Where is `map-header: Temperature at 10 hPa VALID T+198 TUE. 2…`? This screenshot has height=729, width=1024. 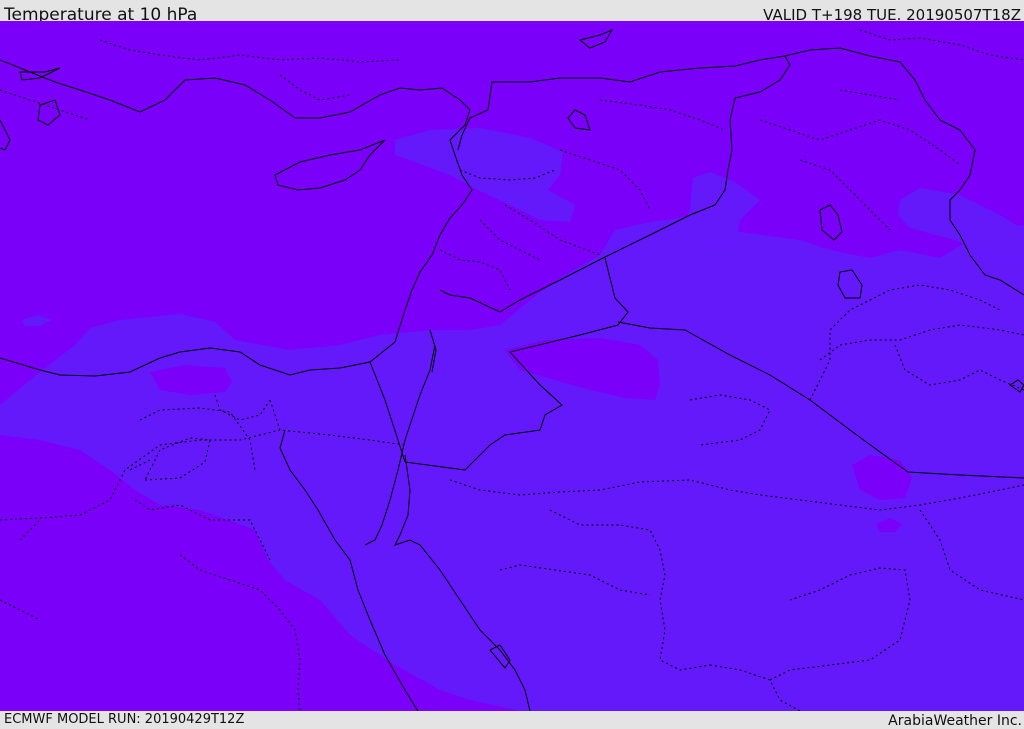 map-header: Temperature at 10 hPa VALID T+198 TUE. 2… is located at coordinates (512, 12).